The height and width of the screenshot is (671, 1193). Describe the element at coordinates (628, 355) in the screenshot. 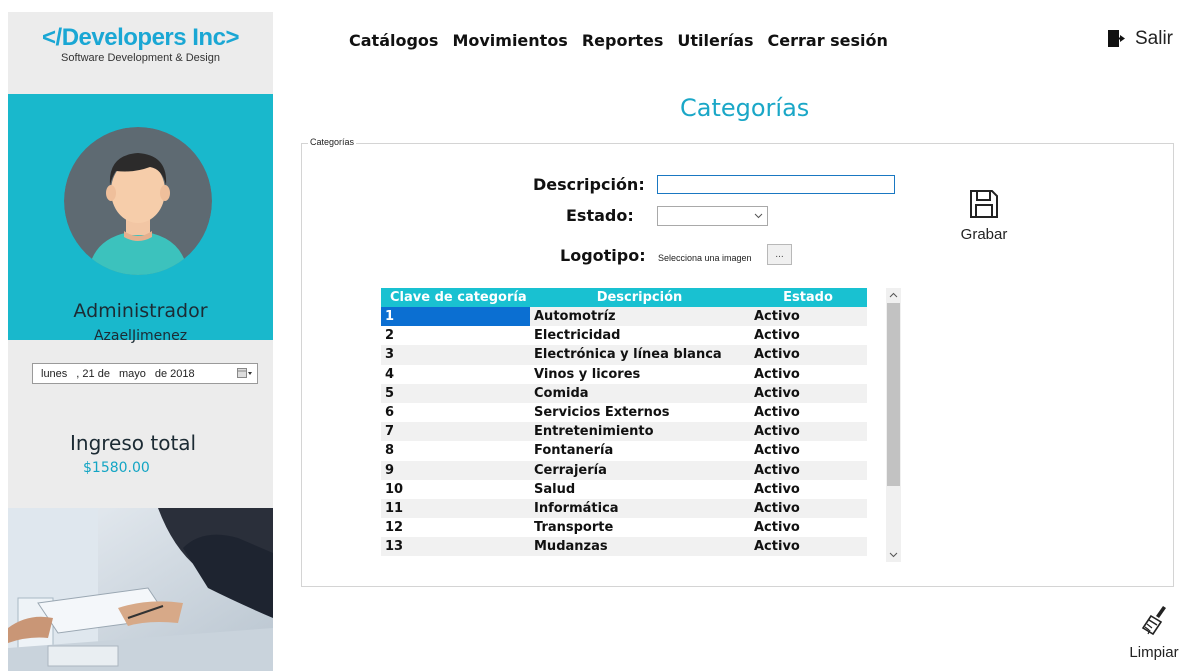

I see `cell-descripcion: Electrónica y línea blanca` at that location.